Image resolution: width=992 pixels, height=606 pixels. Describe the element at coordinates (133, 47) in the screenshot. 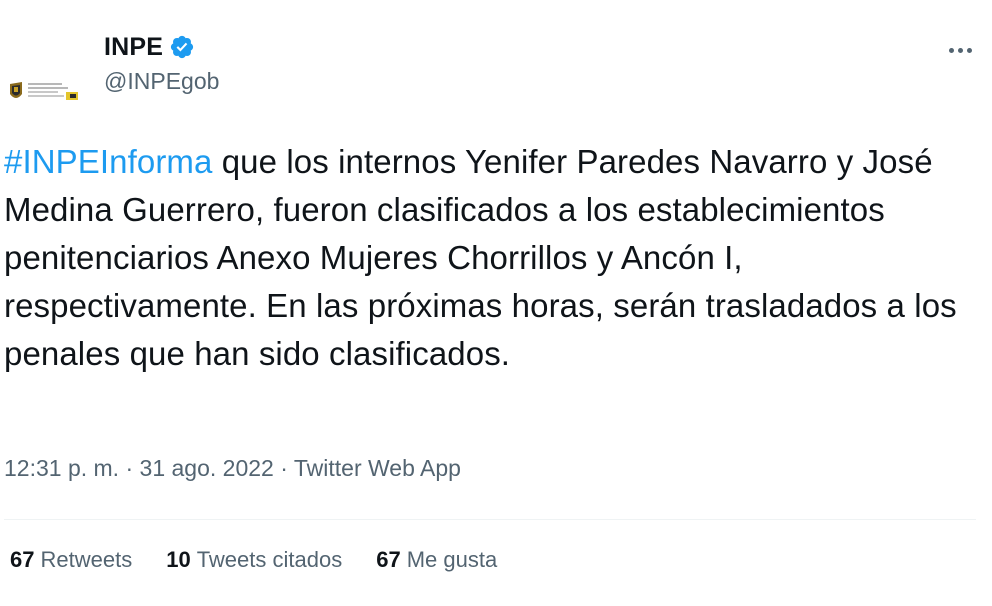

I see `display-name: INPE` at that location.